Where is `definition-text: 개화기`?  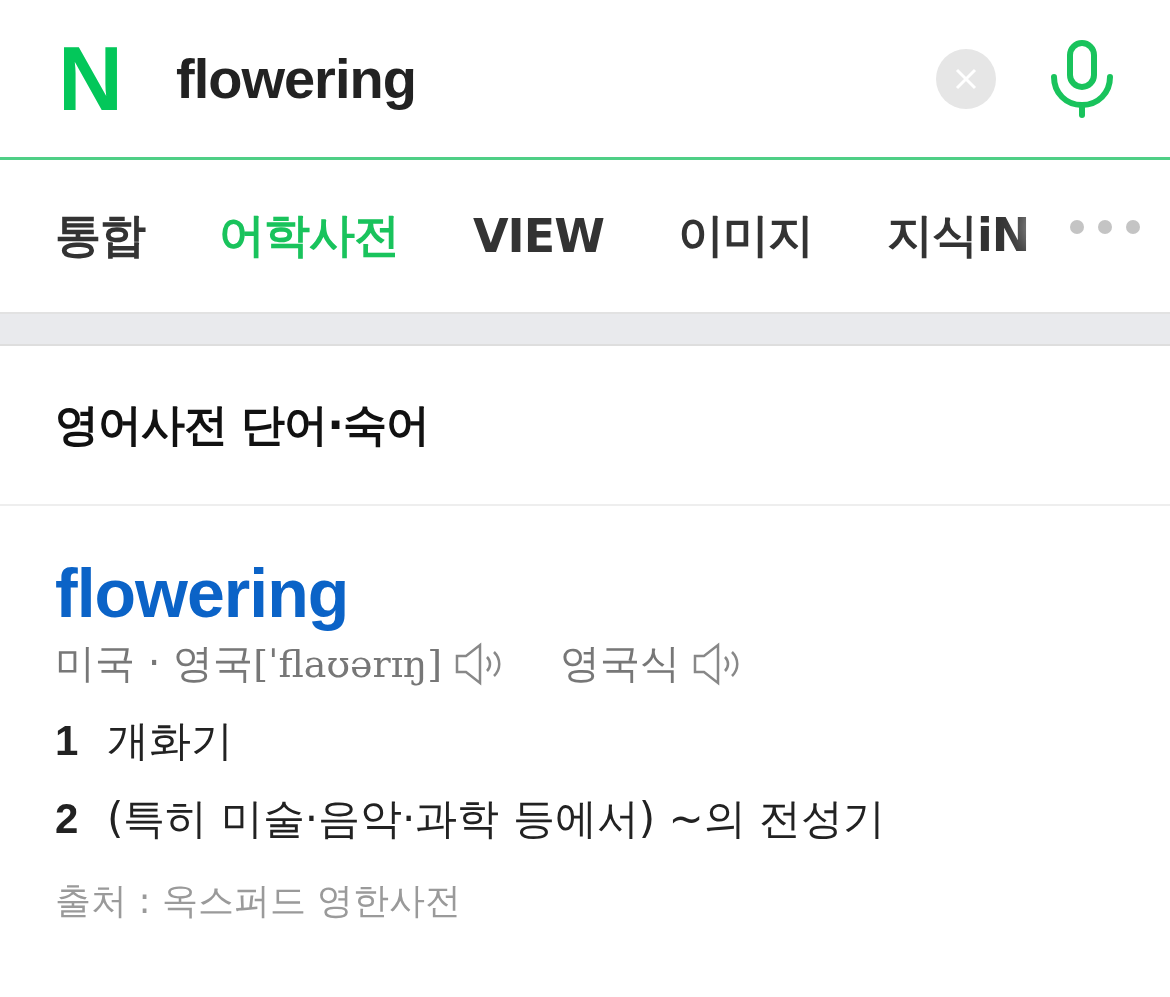 definition-text: 개화기 is located at coordinates (170, 741).